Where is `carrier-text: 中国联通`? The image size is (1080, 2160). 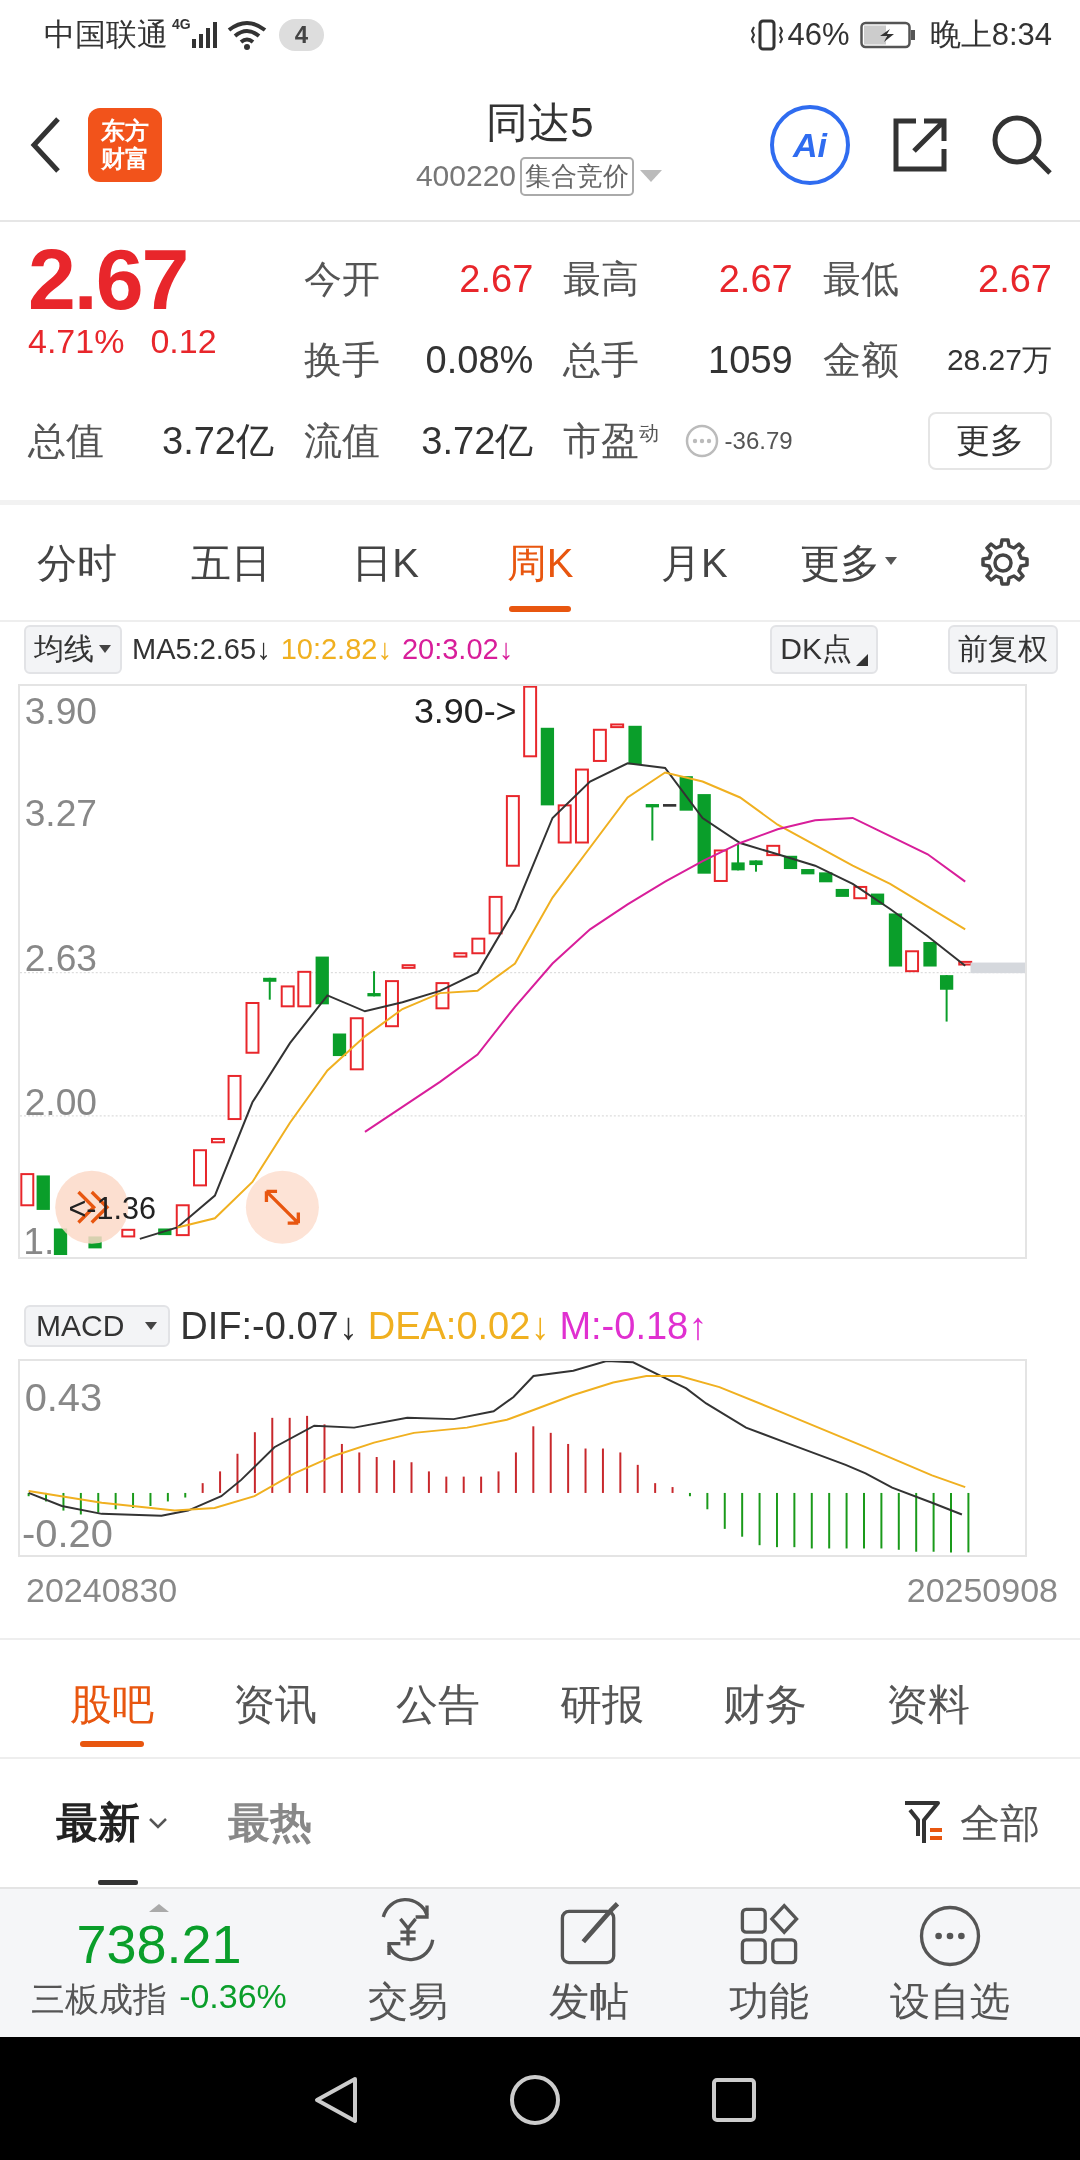
carrier-text: 中国联通 is located at coordinates (106, 35).